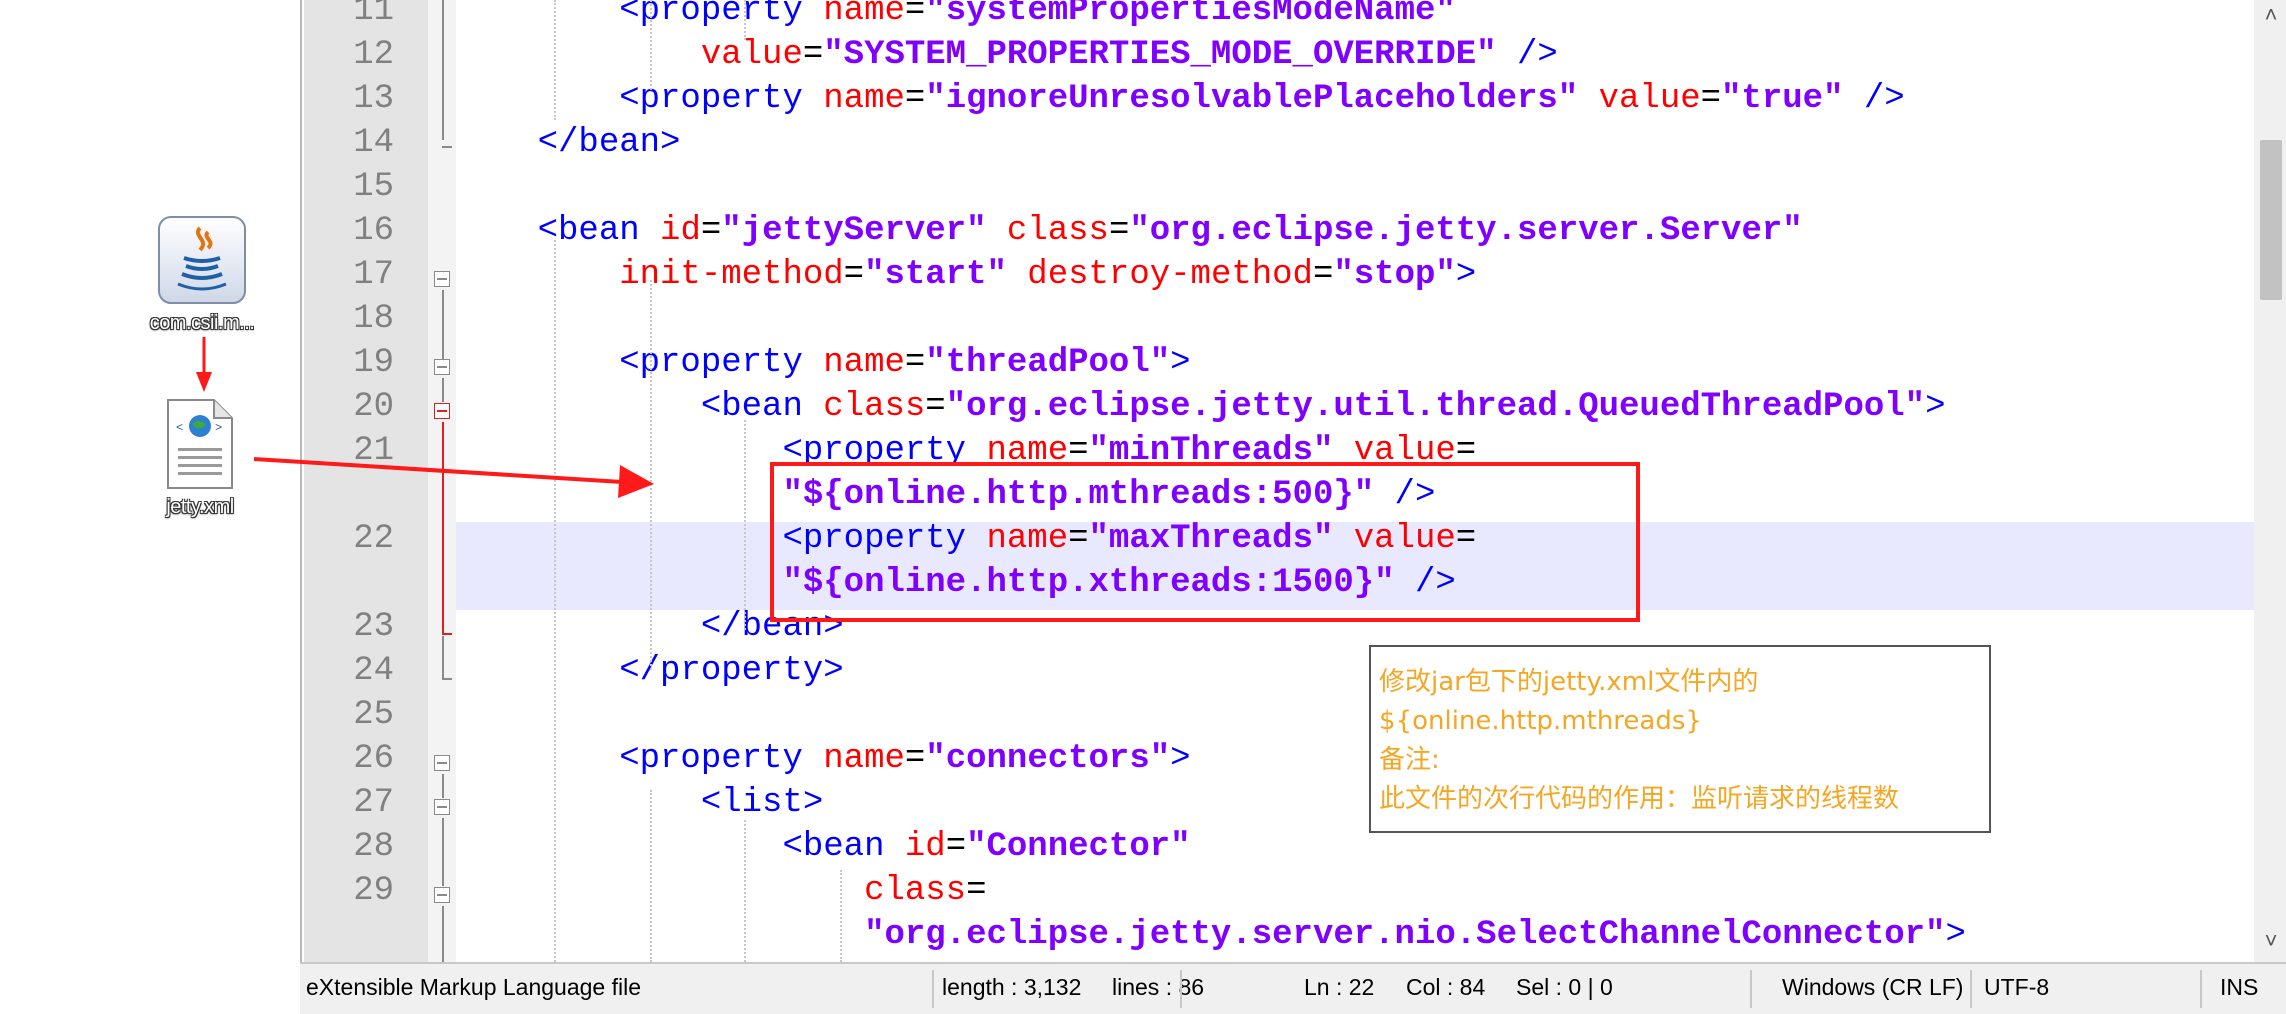 Image resolution: width=2286 pixels, height=1014 pixels. What do you see at coordinates (1158, 987) in the screenshot?
I see `status-lines: lines : 86` at bounding box center [1158, 987].